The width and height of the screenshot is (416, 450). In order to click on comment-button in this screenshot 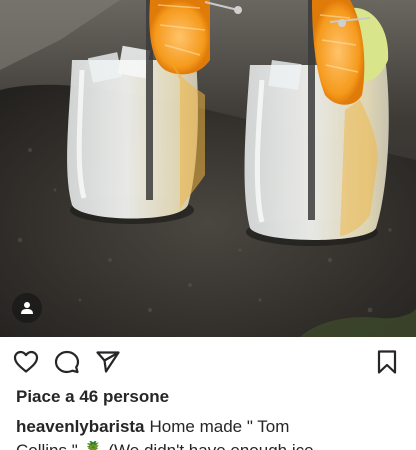, I will do `click(67, 362)`.